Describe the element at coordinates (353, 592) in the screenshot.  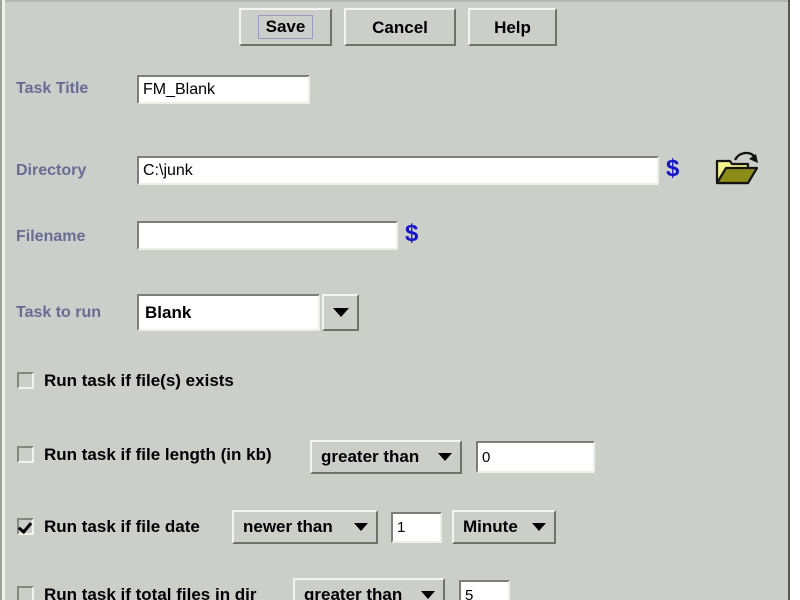
I see `total-files-operator-value: greater than` at that location.